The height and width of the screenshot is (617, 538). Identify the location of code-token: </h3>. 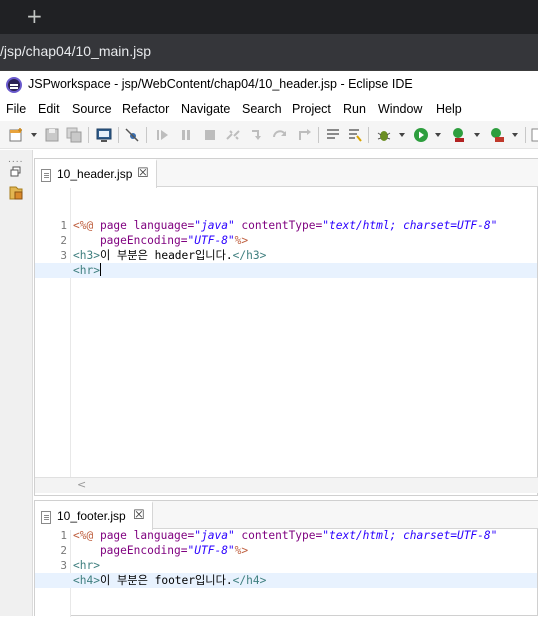
(249, 255).